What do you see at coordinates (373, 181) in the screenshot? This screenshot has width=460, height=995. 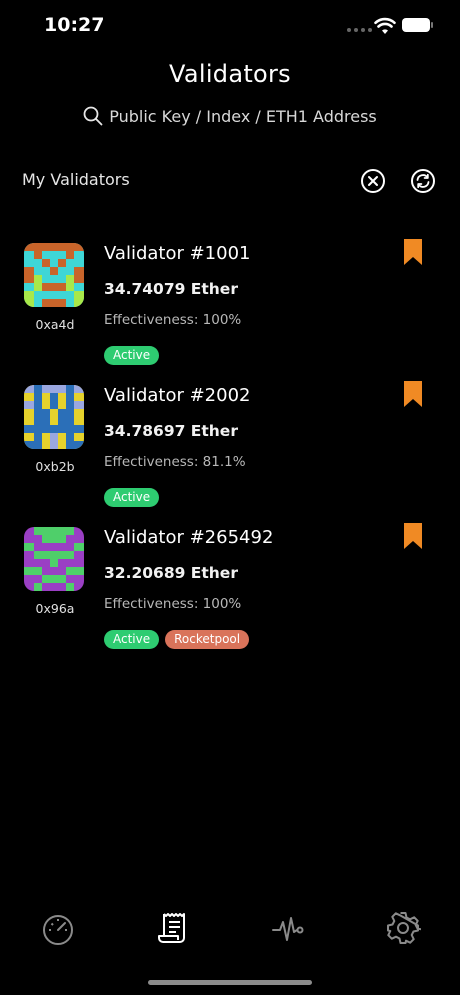 I see `clear-validators-button` at bounding box center [373, 181].